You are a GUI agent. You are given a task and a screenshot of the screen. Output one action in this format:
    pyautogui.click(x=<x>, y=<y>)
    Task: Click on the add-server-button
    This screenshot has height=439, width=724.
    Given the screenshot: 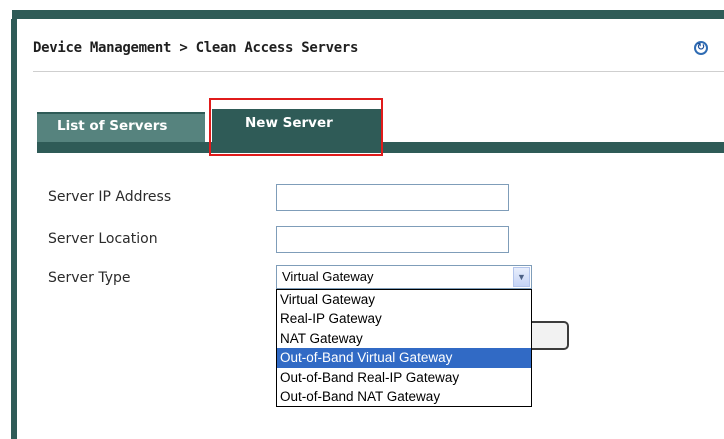 What is the action you would take?
    pyautogui.click(x=550, y=335)
    